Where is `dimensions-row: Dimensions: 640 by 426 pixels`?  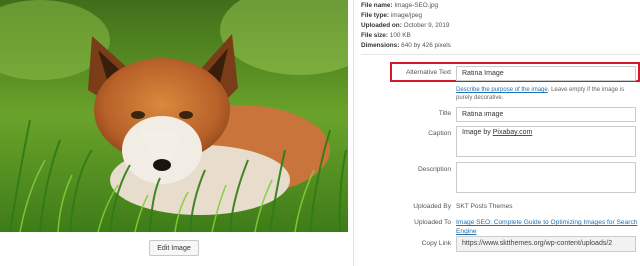
dimensions-row: Dimensions: 640 by 426 pixels is located at coordinates (406, 46).